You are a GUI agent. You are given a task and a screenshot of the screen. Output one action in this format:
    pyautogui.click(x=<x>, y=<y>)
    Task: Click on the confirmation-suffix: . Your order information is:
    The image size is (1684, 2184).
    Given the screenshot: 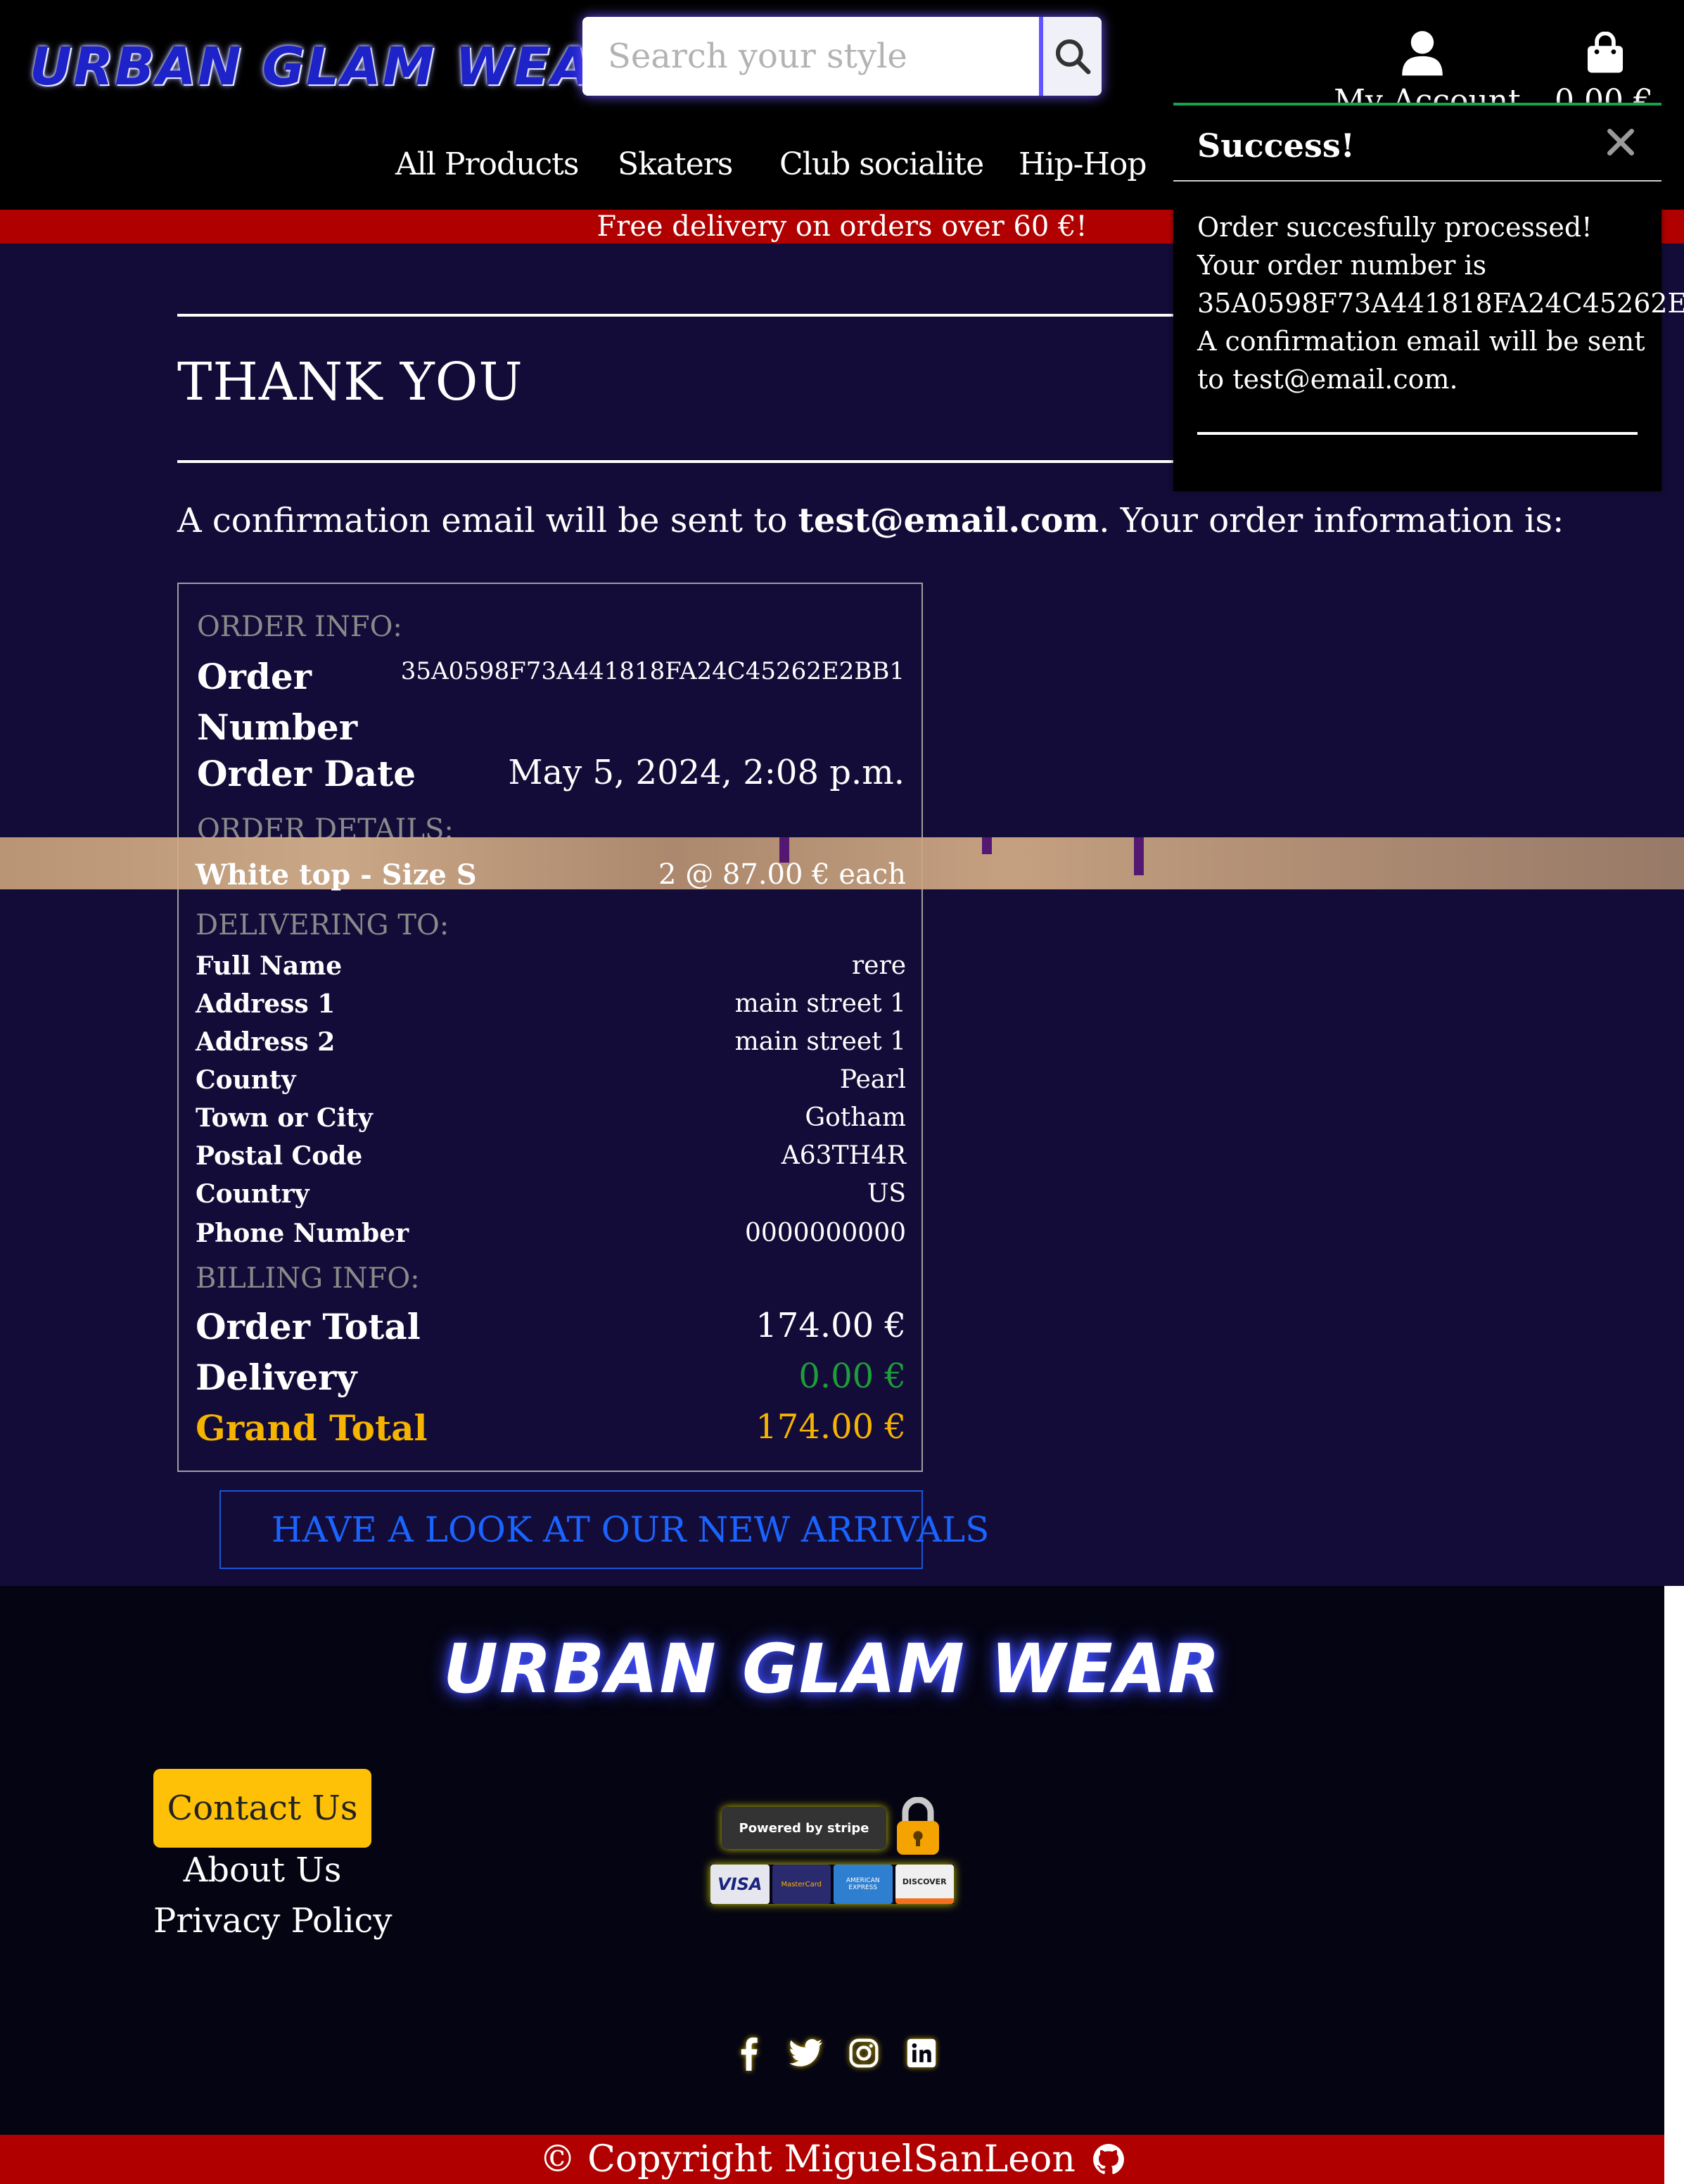 What is the action you would take?
    pyautogui.click(x=1331, y=520)
    